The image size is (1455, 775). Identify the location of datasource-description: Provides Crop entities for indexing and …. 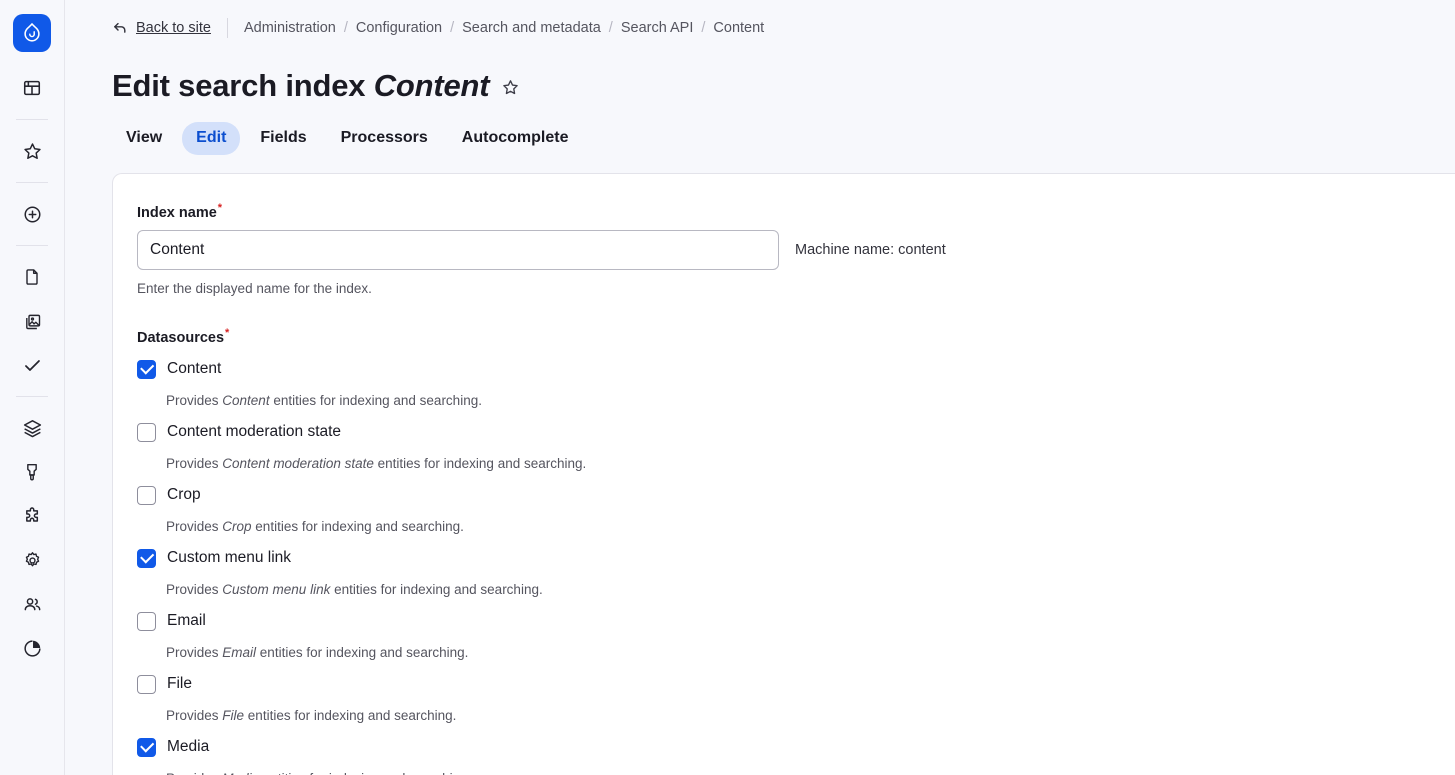
(798, 526).